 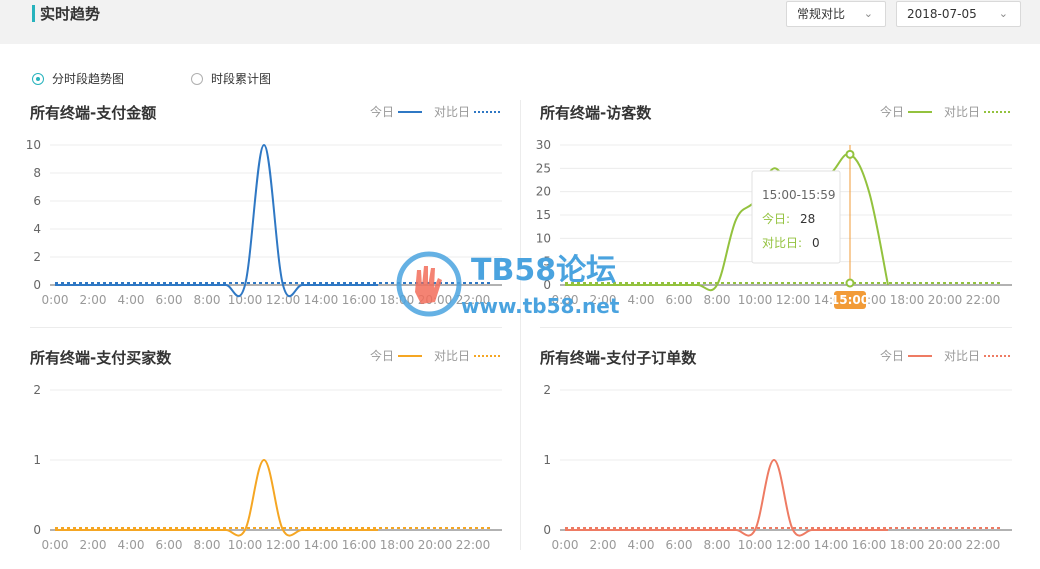 I want to click on chart-title: 所有终端-支付金额, so click(x=93, y=113).